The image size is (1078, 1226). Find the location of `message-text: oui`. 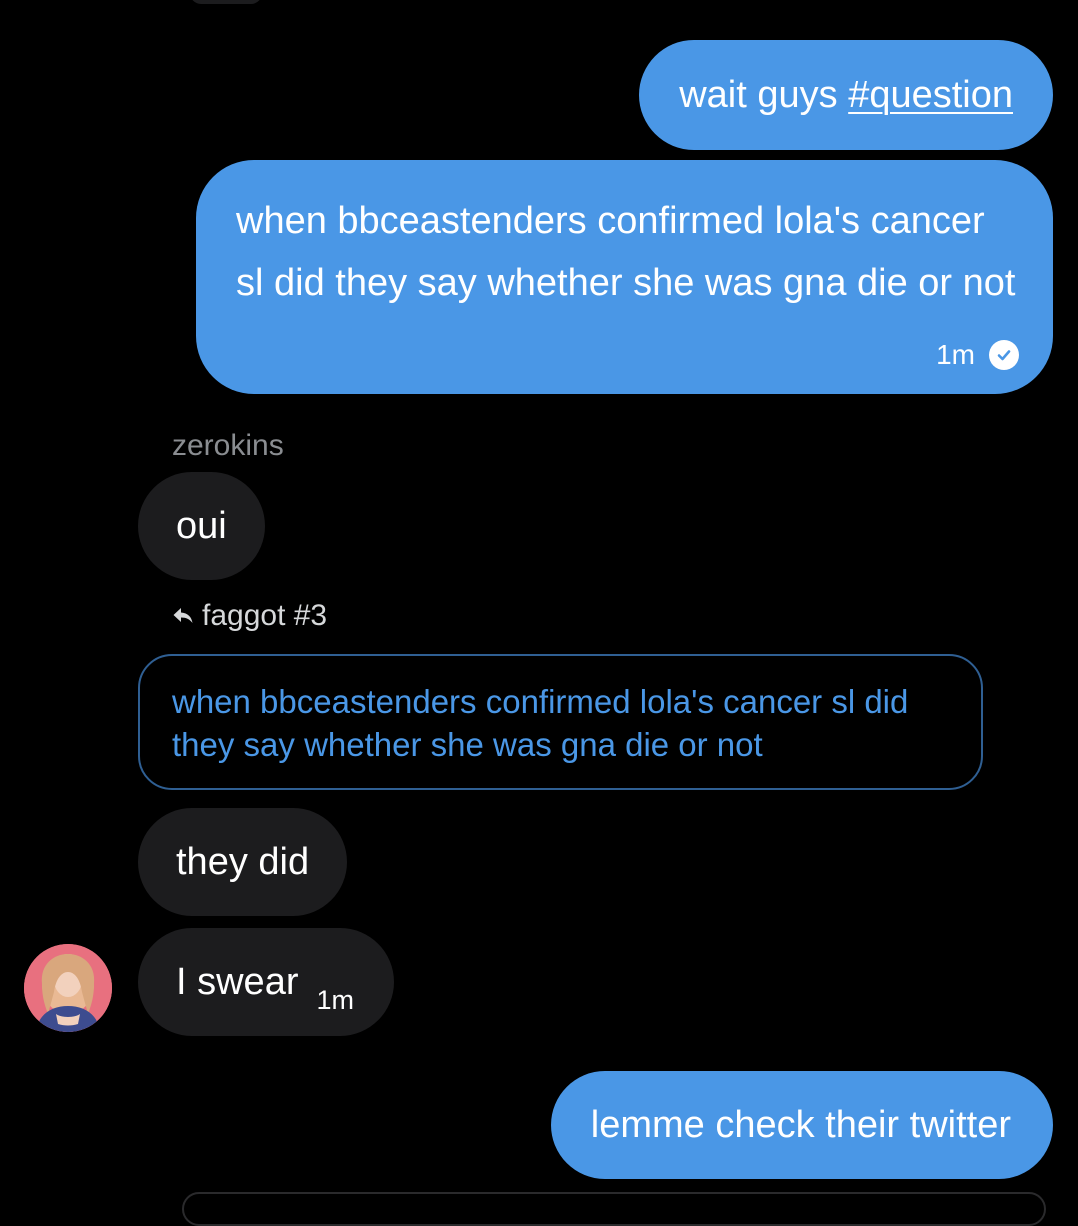

message-text: oui is located at coordinates (201, 526).